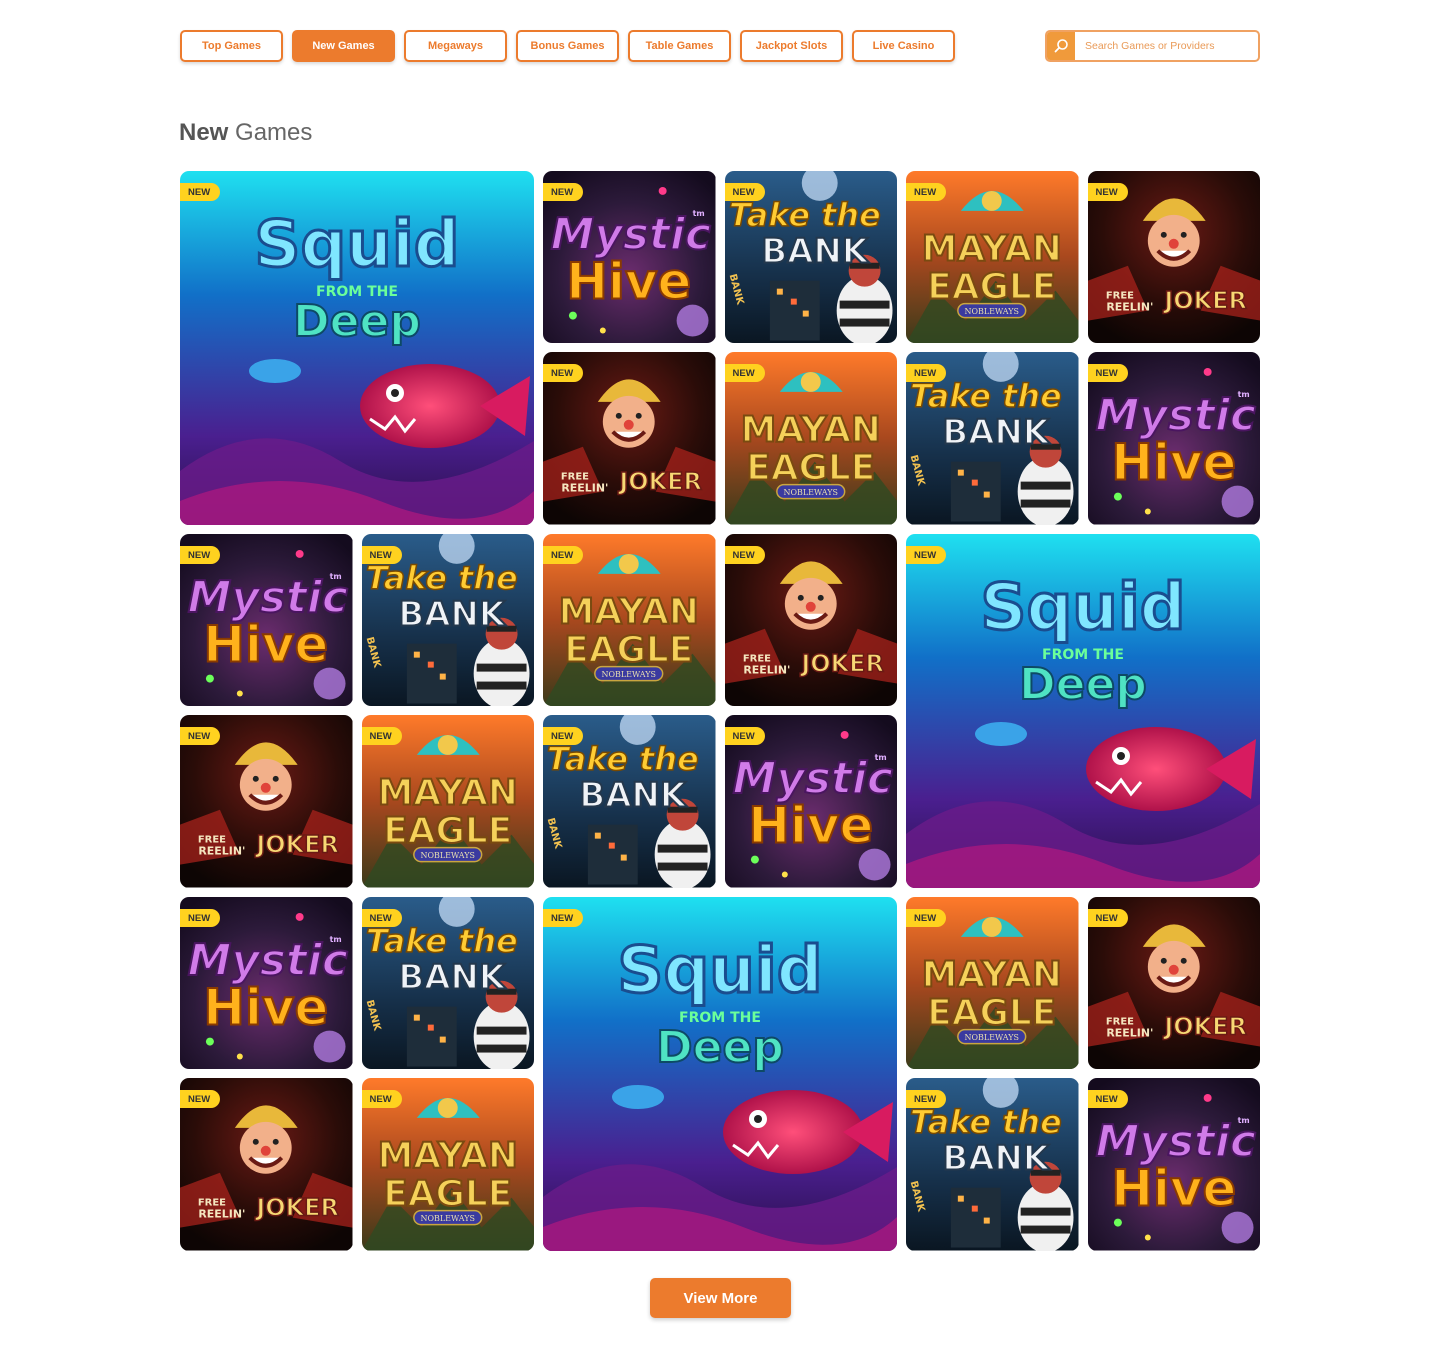  I want to click on section-title-strong: New, so click(204, 132).